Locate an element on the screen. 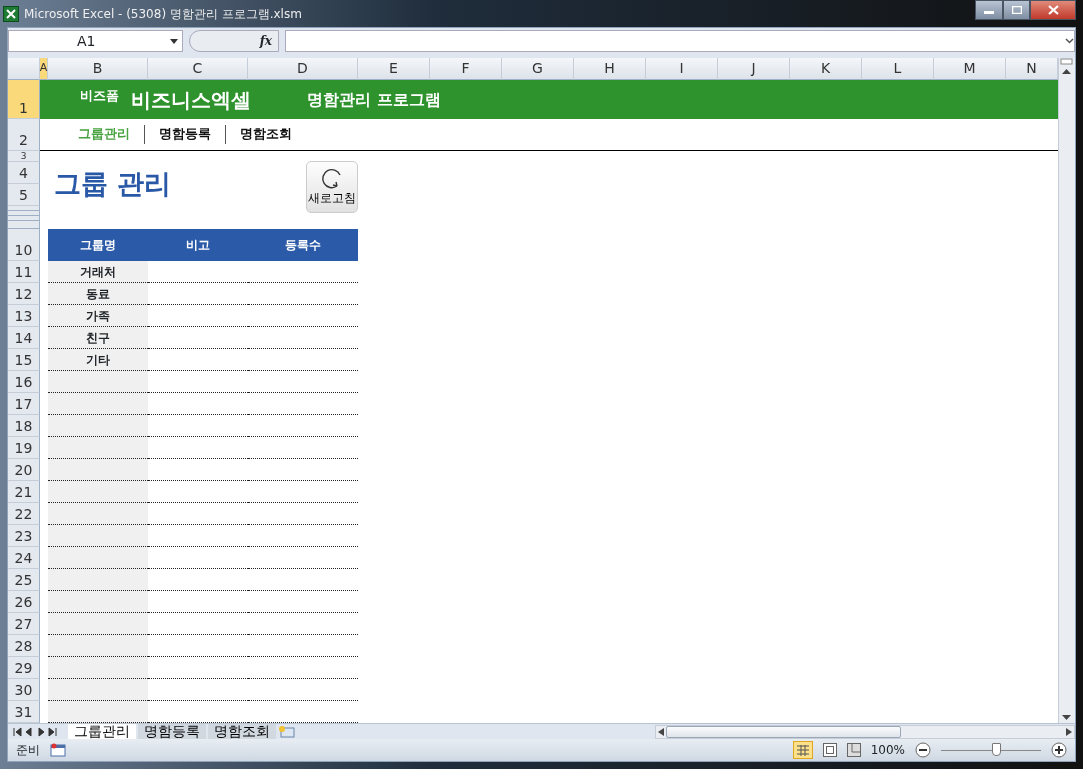 The image size is (1083, 769). row-header: 11 is located at coordinates (24, 272).